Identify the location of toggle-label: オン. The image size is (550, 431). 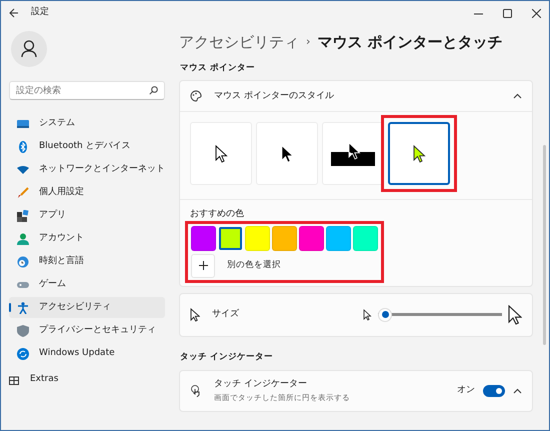
(466, 390).